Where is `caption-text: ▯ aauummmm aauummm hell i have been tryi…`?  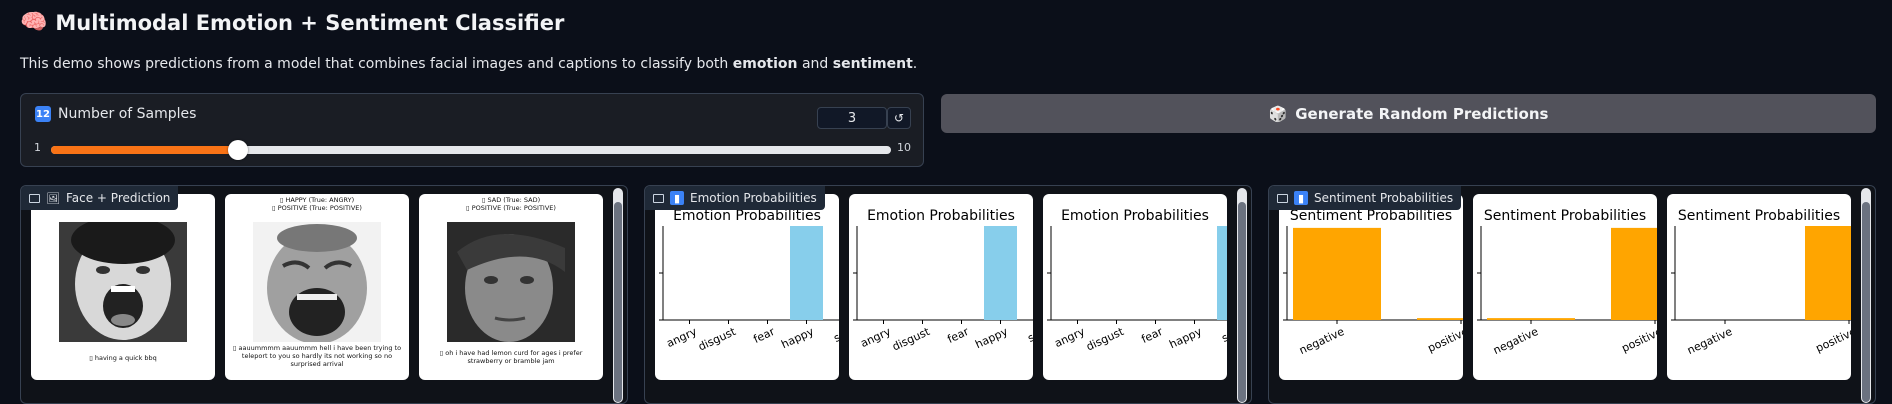 caption-text: ▯ aauummmm aauummm hell i have been tryi… is located at coordinates (317, 356).